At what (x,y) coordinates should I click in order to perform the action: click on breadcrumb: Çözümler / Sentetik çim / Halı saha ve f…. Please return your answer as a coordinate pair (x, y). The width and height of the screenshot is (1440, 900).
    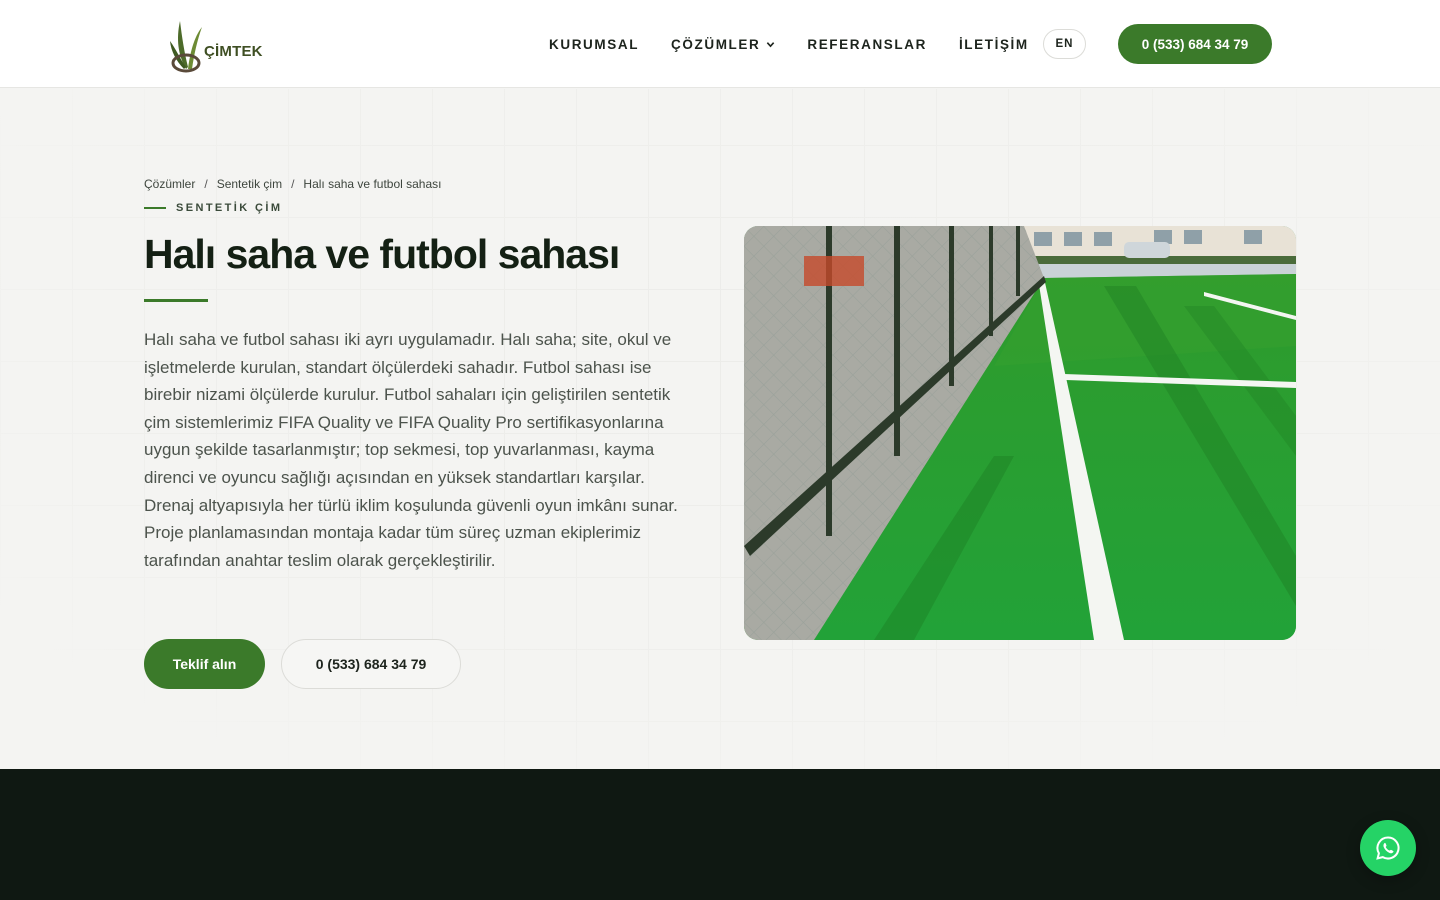
    Looking at the image, I should click on (293, 184).